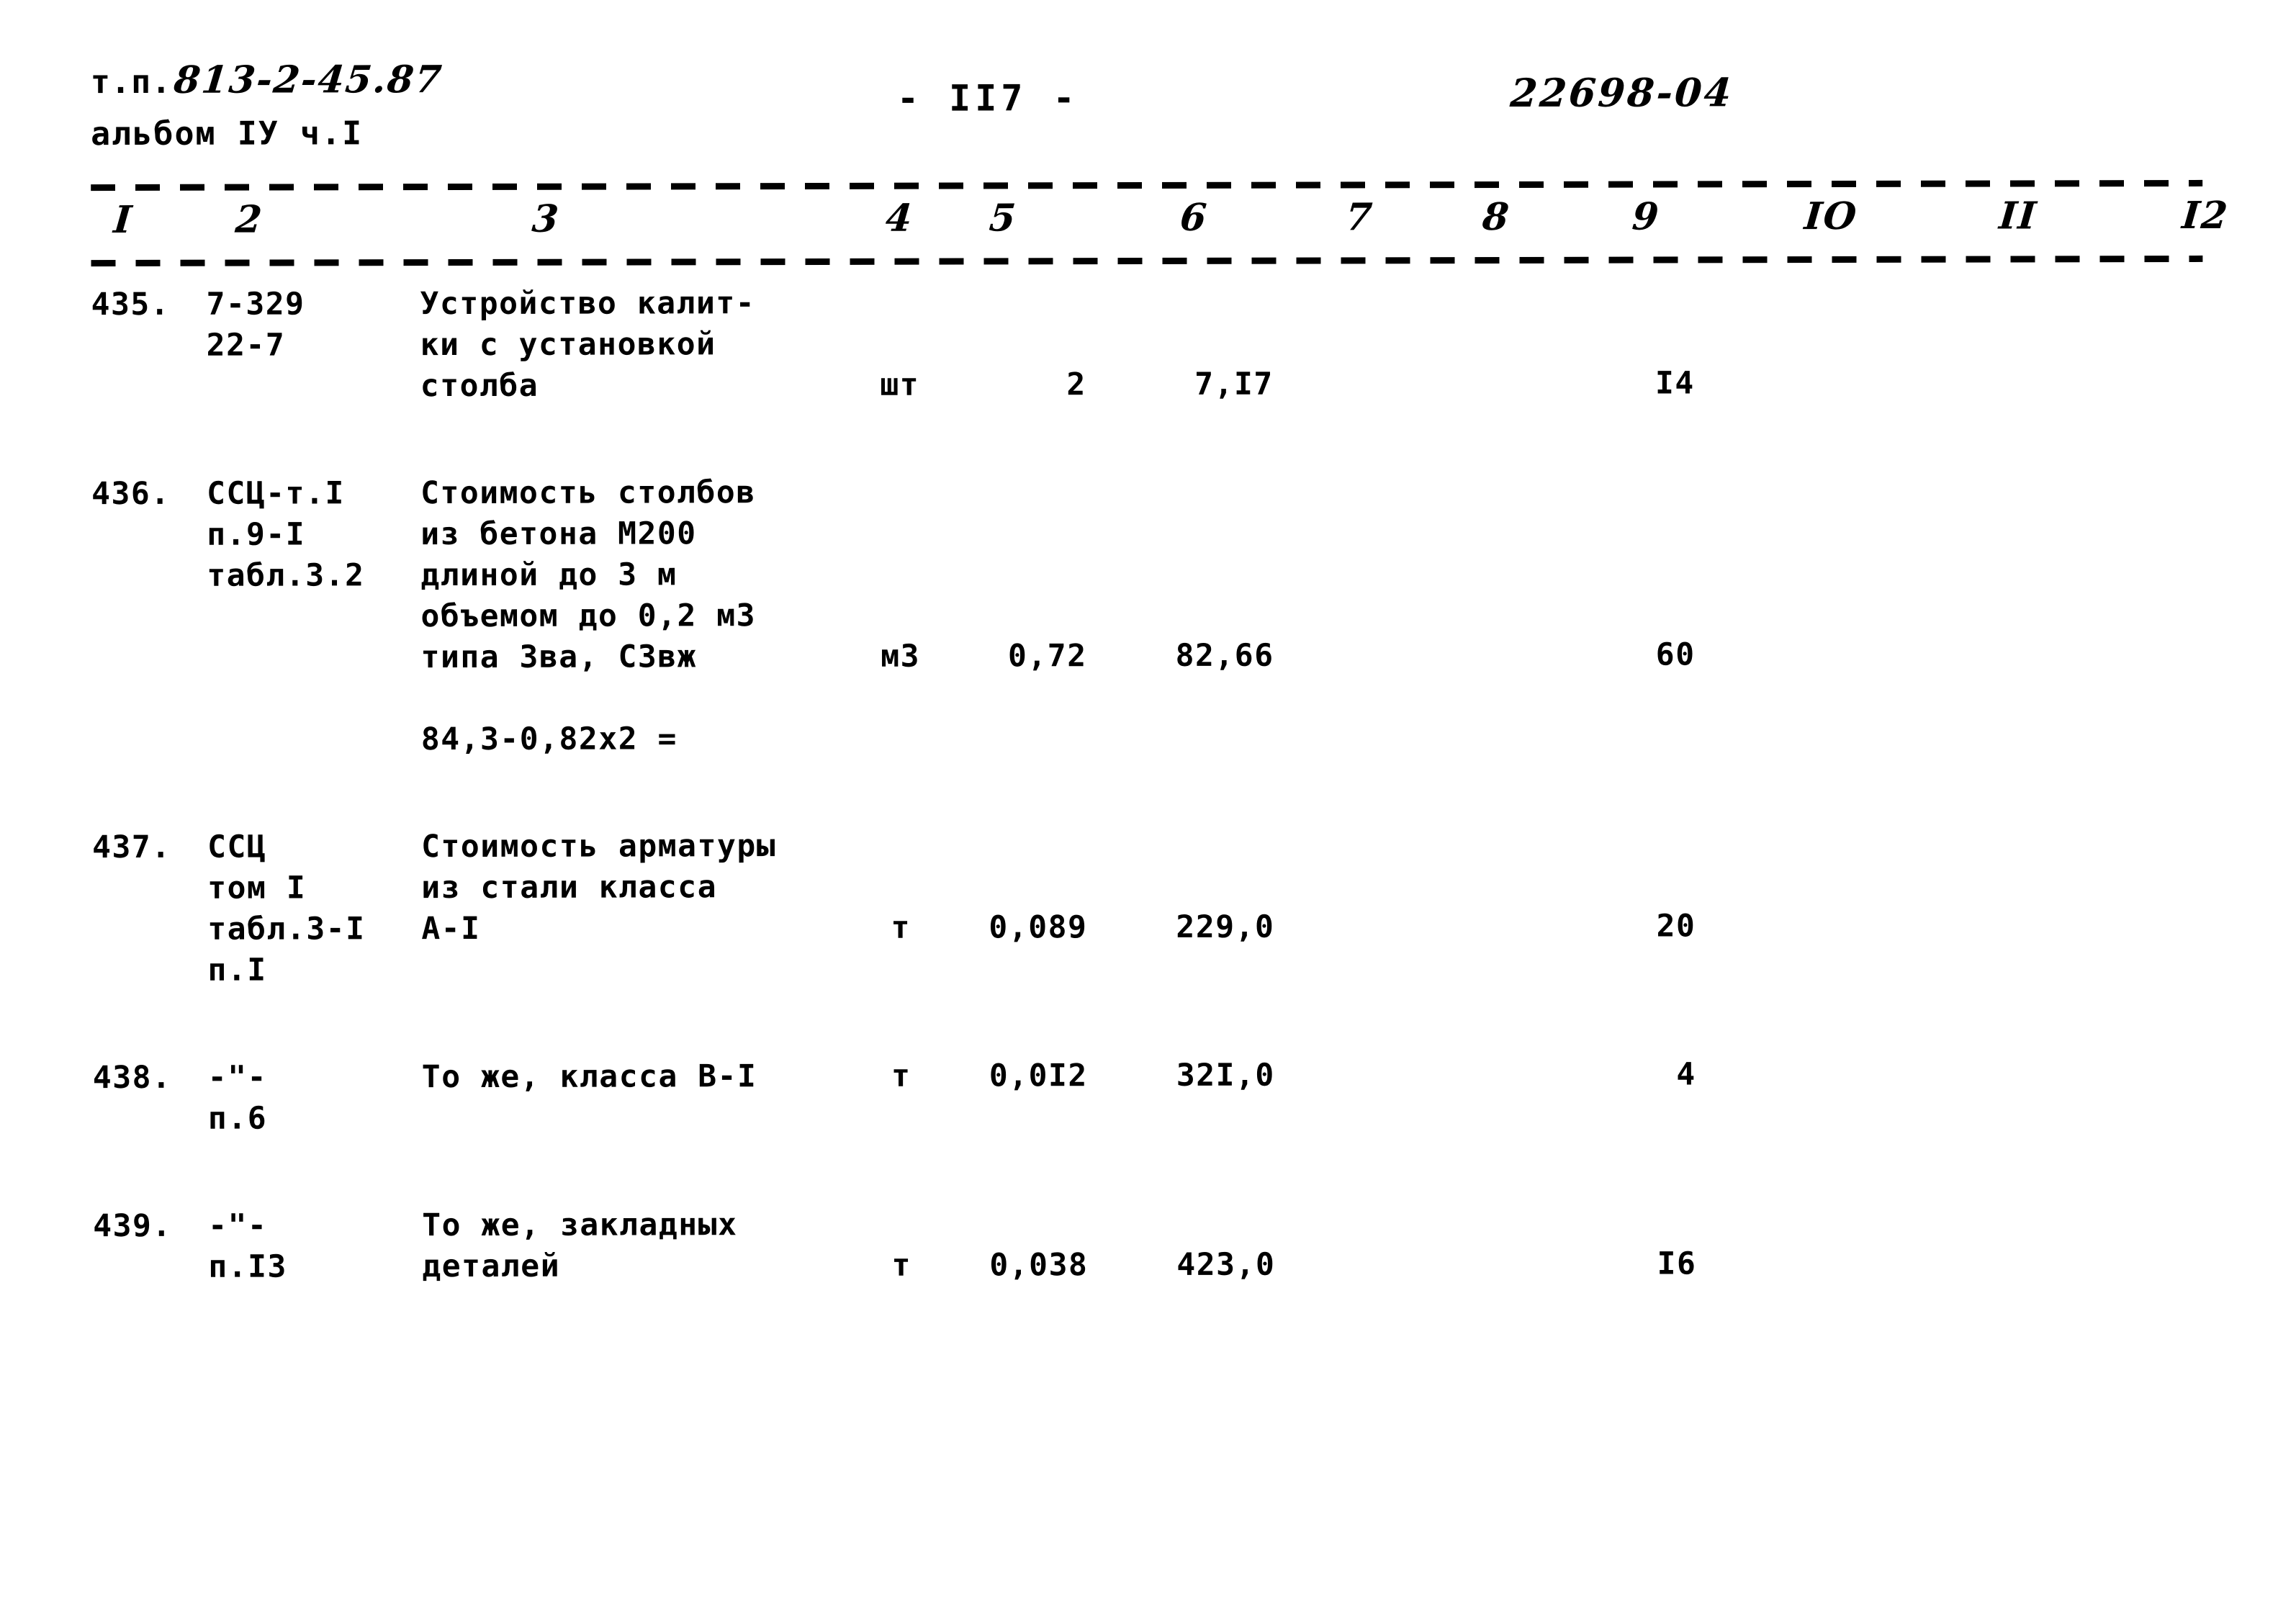 This screenshot has height=1617, width=2296. What do you see at coordinates (559, 534) in the screenshot?
I see `row-description-line: из бетона М200` at bounding box center [559, 534].